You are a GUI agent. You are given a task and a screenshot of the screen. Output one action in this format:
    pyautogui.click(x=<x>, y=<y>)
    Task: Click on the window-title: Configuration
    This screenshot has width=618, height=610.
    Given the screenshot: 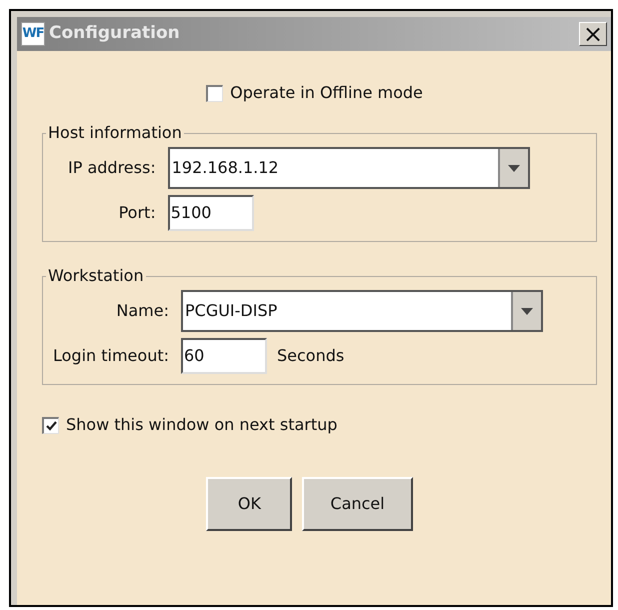 What is the action you would take?
    pyautogui.click(x=115, y=34)
    